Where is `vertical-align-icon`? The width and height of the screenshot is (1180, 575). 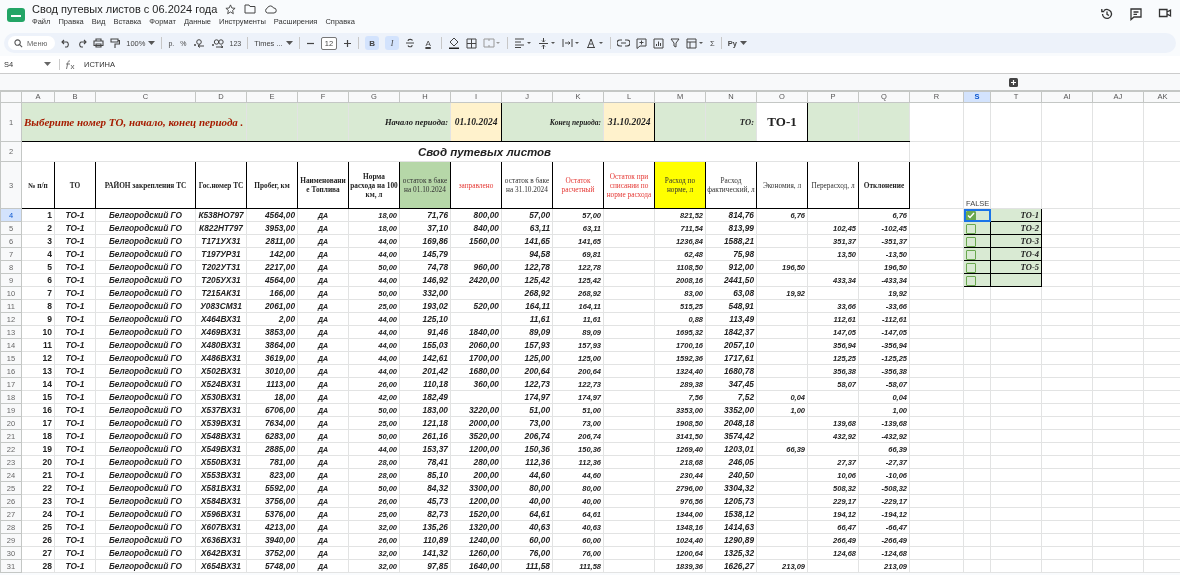 vertical-align-icon is located at coordinates (547, 43).